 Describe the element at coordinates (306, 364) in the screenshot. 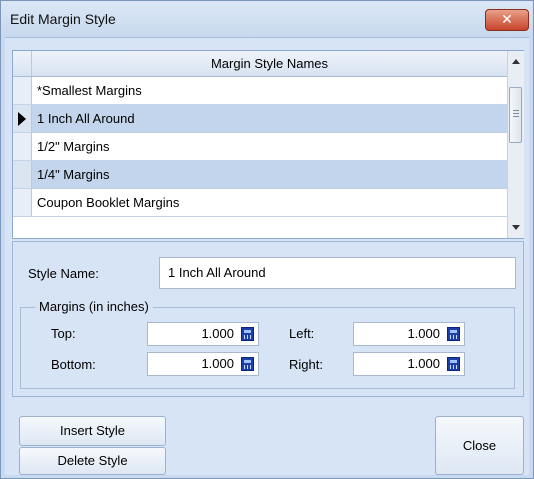

I see `right-label: Right:` at that location.